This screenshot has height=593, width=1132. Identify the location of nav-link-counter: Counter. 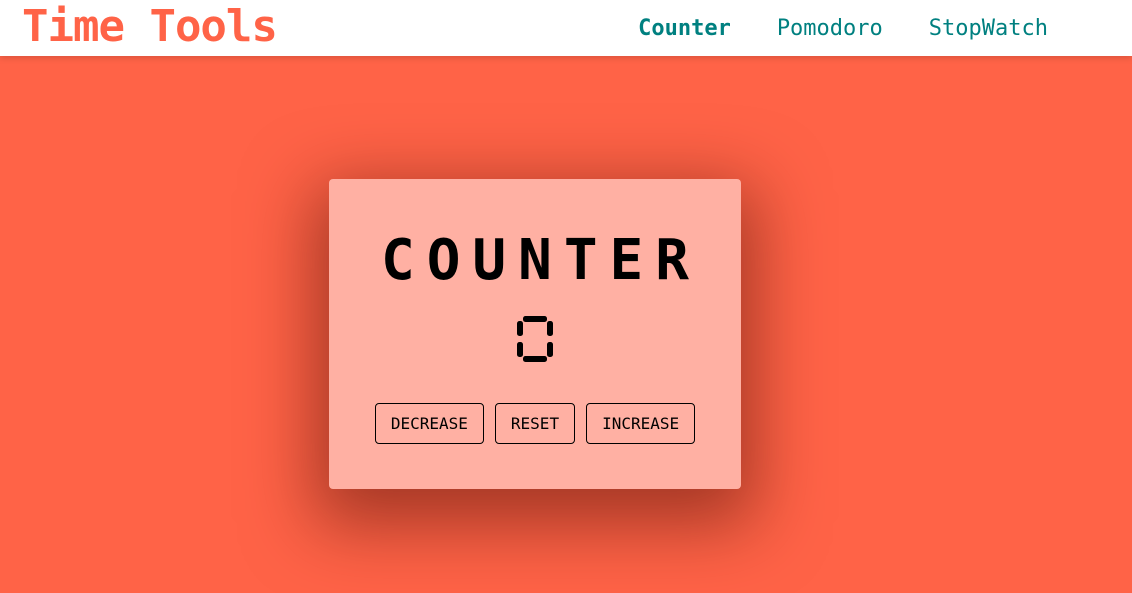
(684, 28).